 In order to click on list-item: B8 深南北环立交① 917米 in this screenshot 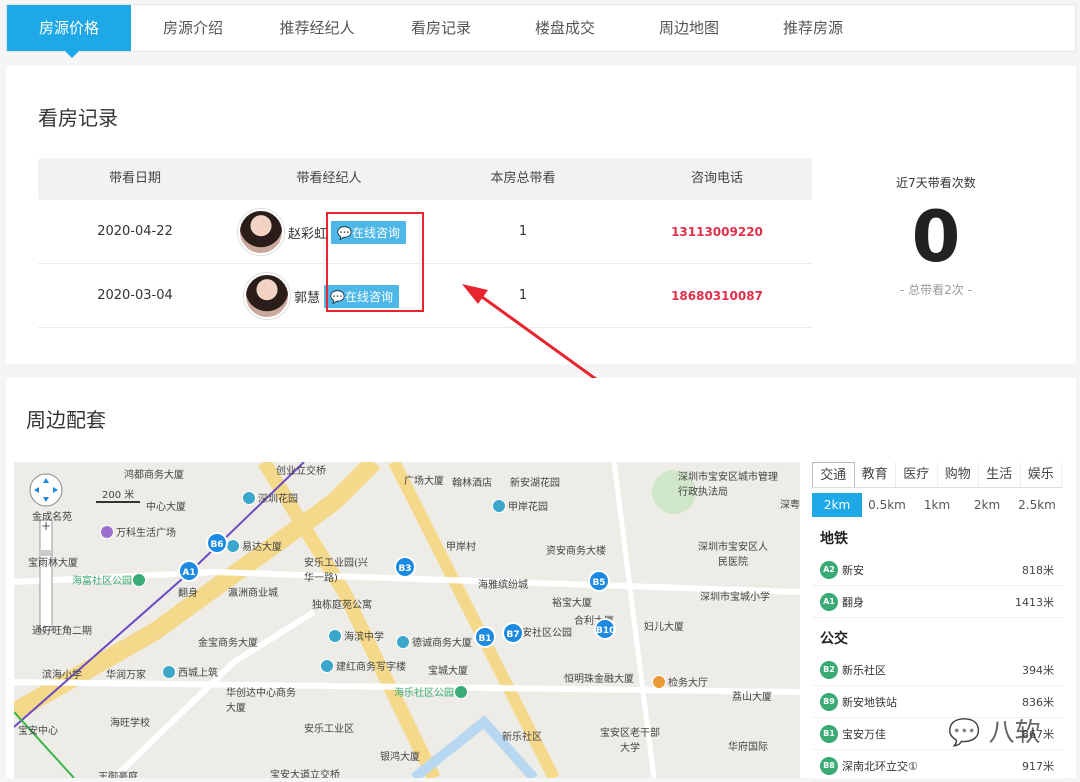, I will do `click(937, 766)`.